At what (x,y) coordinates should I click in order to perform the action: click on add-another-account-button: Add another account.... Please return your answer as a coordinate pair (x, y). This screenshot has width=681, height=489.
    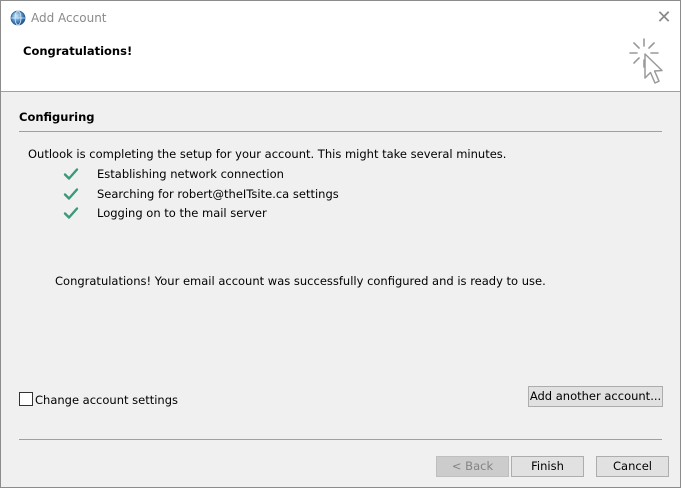
    Looking at the image, I should click on (595, 396).